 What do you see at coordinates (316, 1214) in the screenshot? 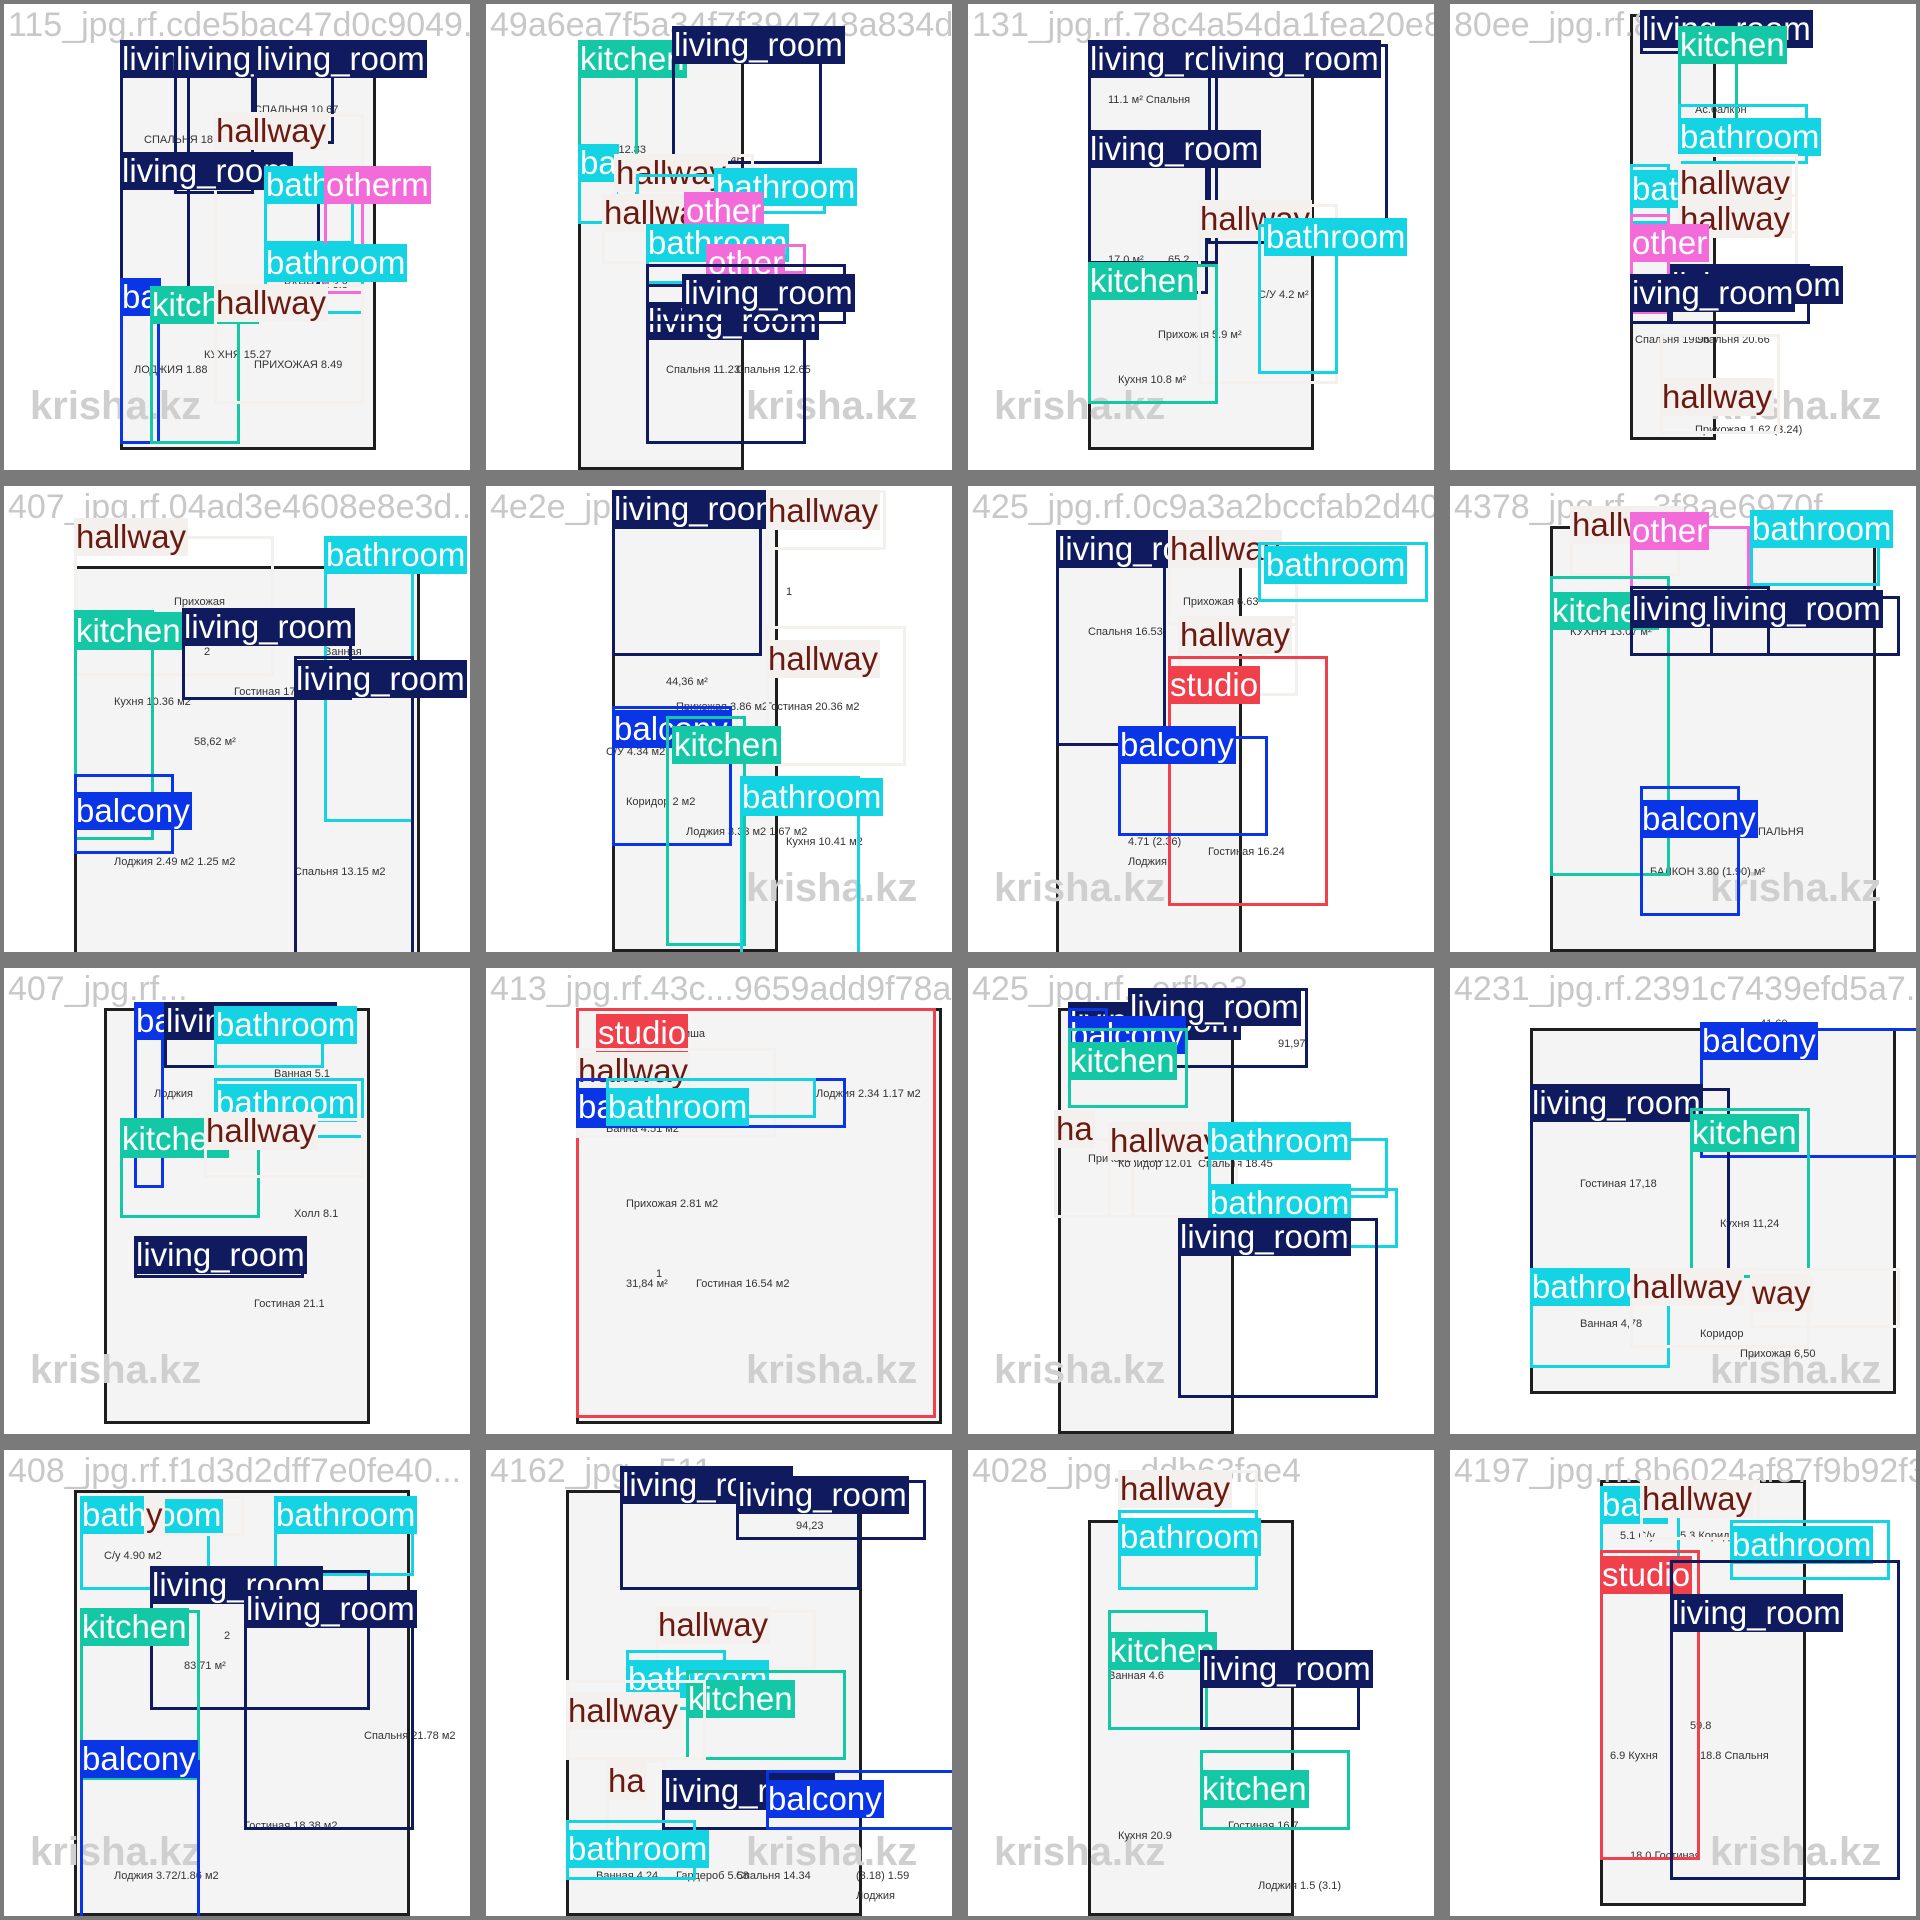
I see `plan-room-label: Холл 8.1` at bounding box center [316, 1214].